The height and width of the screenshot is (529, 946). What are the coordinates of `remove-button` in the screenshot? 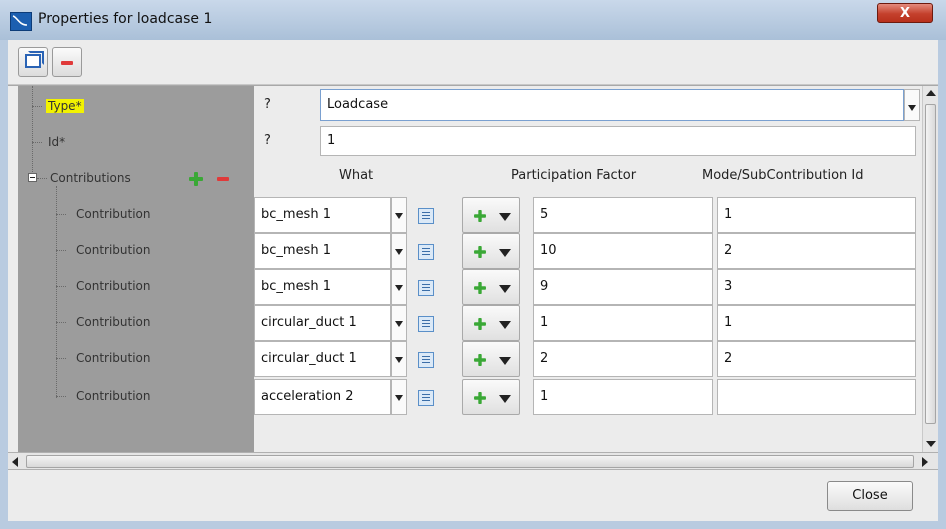 It's located at (67, 62).